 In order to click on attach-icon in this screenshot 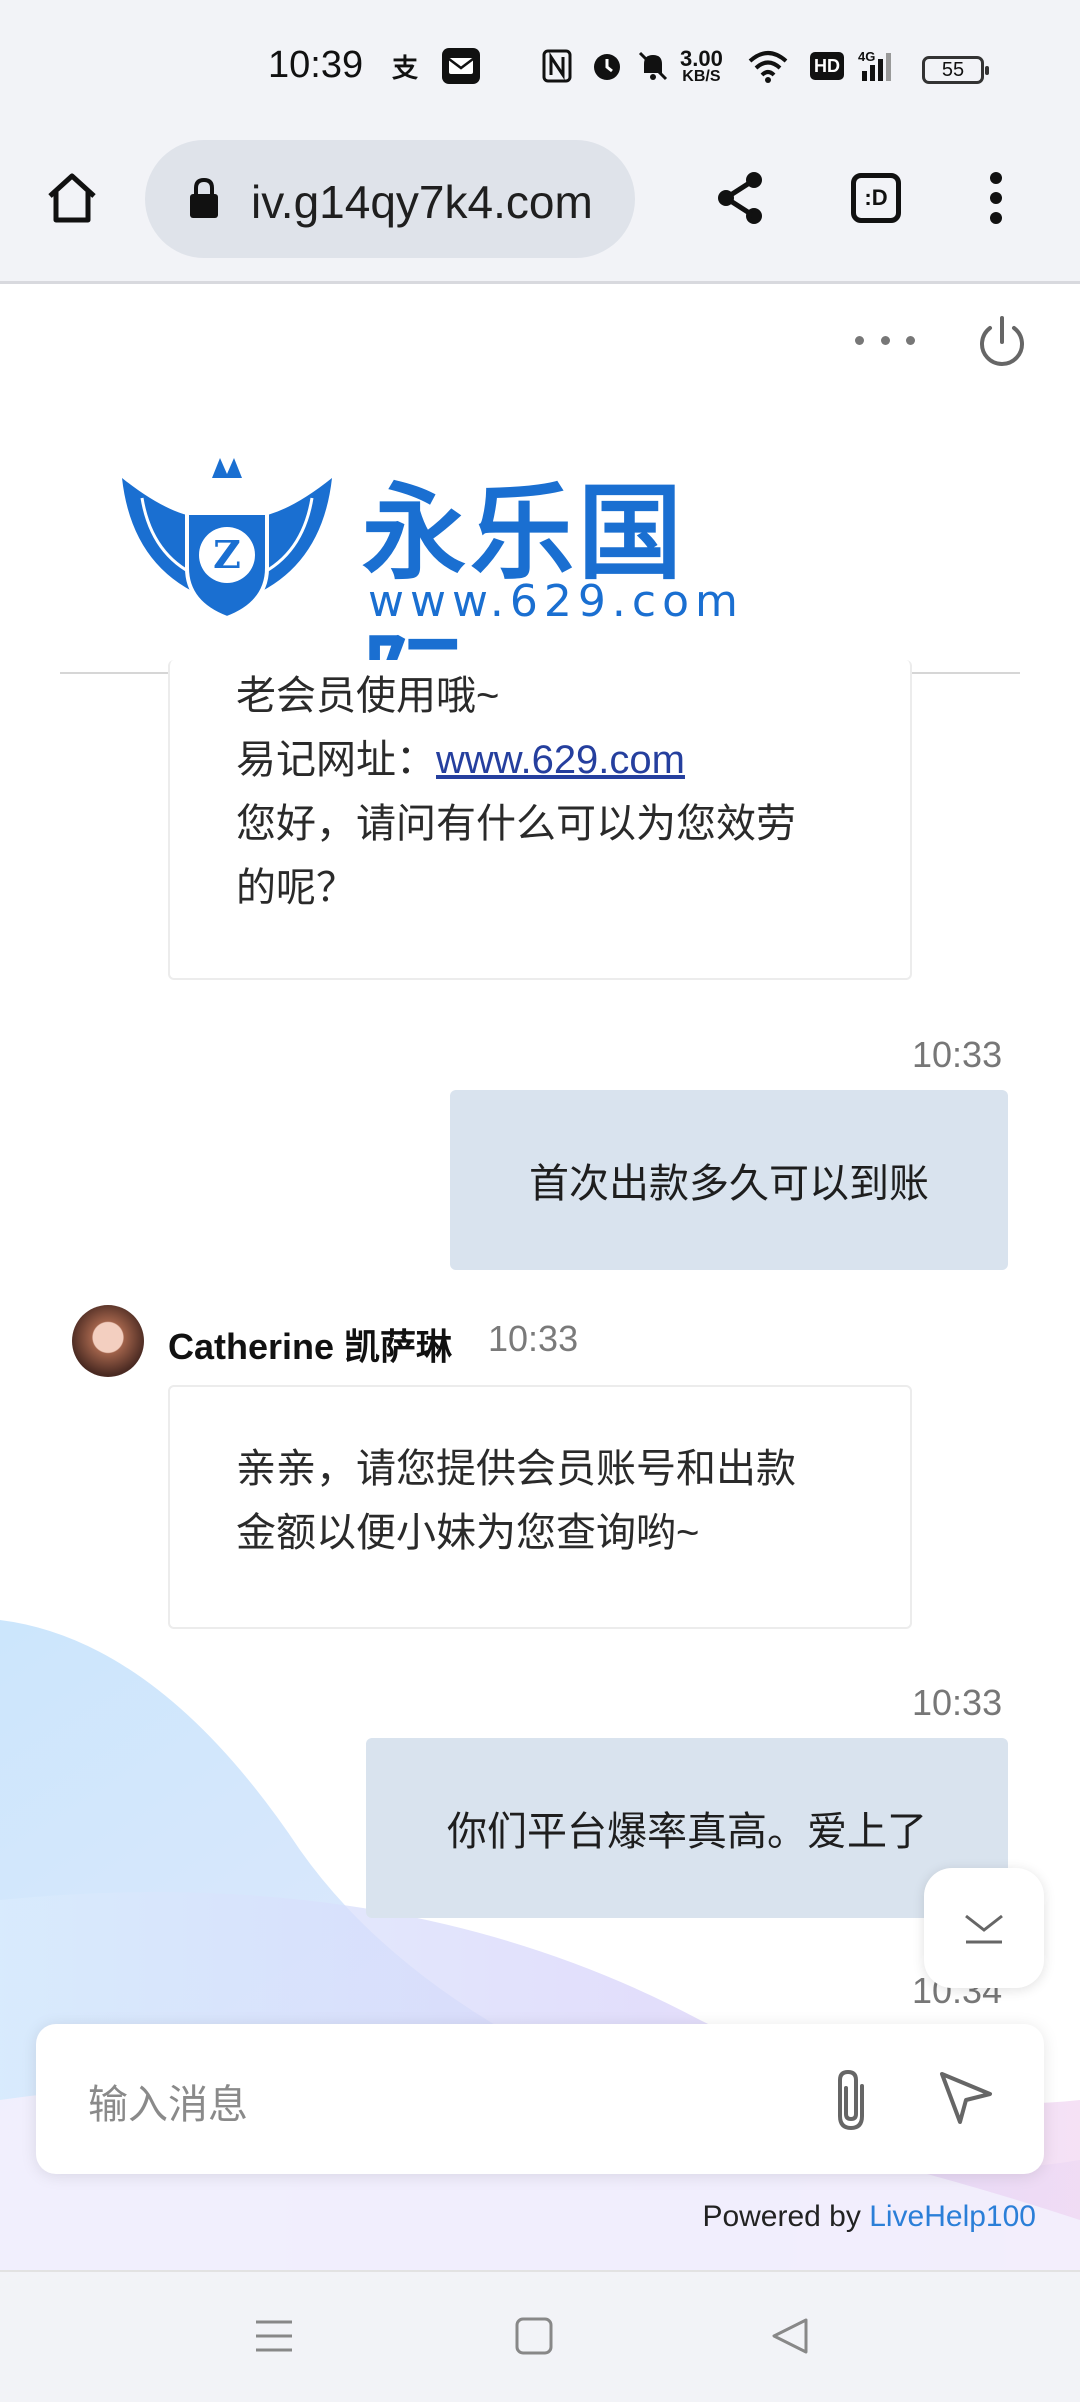, I will do `click(851, 2101)`.